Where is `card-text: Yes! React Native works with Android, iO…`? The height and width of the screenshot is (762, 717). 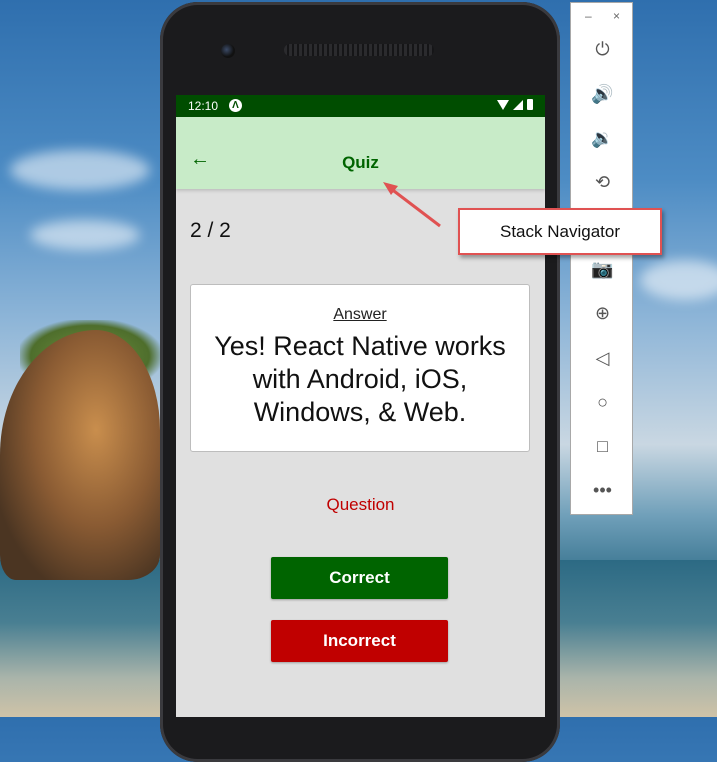 card-text: Yes! React Native works with Android, iO… is located at coordinates (360, 379).